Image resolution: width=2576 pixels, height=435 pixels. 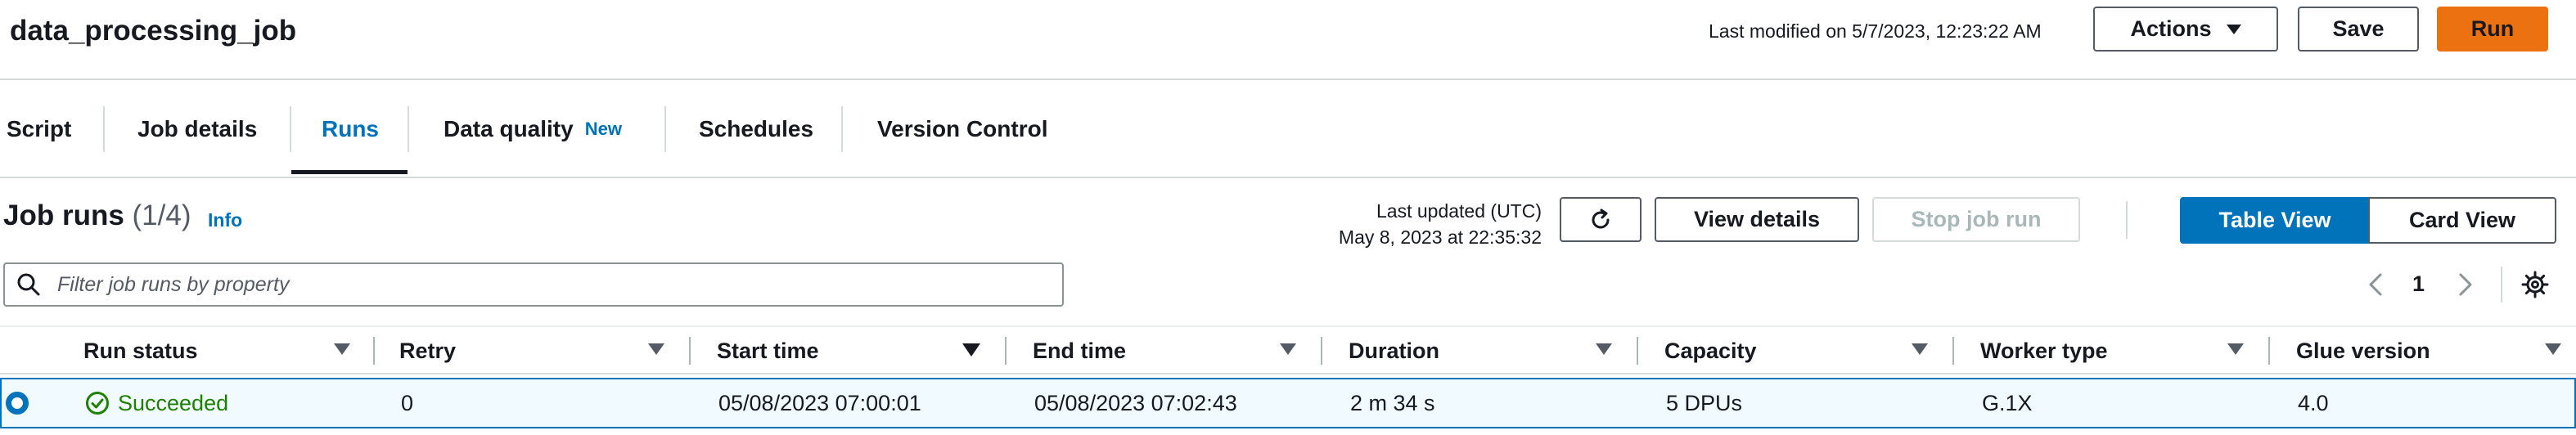 What do you see at coordinates (1440, 237) in the screenshot?
I see `last-updated-value: May 8, 2023 at 22:35:32` at bounding box center [1440, 237].